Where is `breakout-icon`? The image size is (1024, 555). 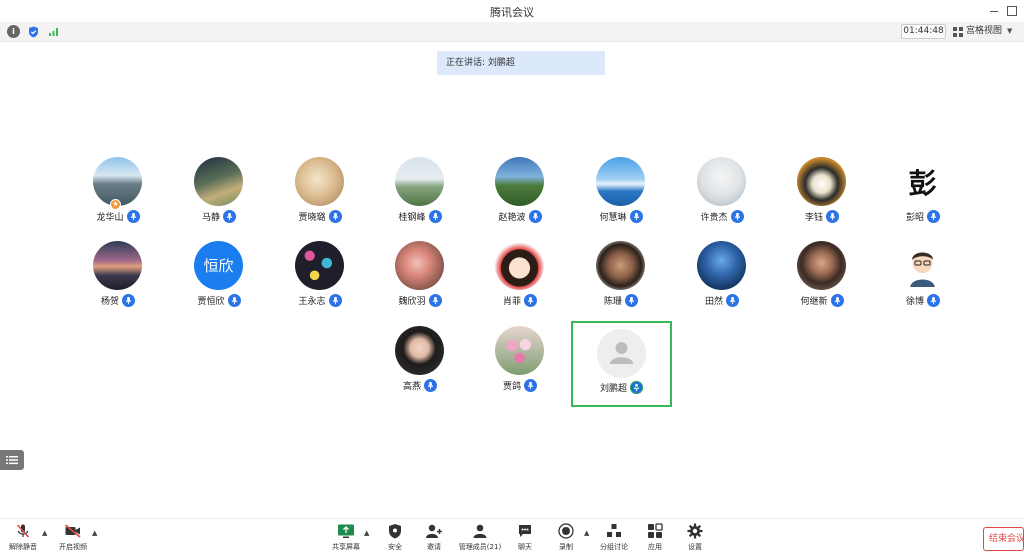
breakout-icon is located at coordinates (614, 531).